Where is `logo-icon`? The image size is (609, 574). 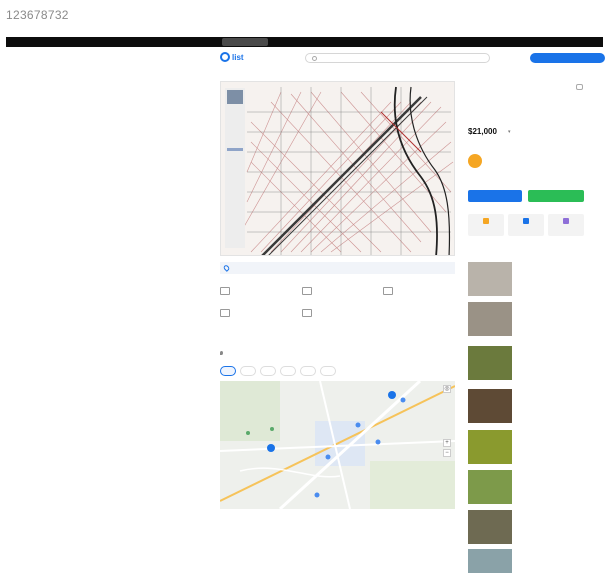
logo-icon is located at coordinates (225, 57).